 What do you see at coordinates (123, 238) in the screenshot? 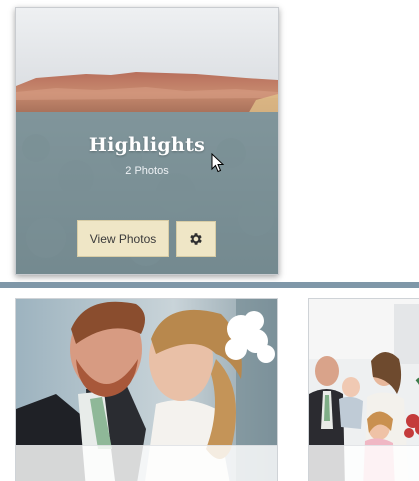
I see `view-photos-button: View Photos` at bounding box center [123, 238].